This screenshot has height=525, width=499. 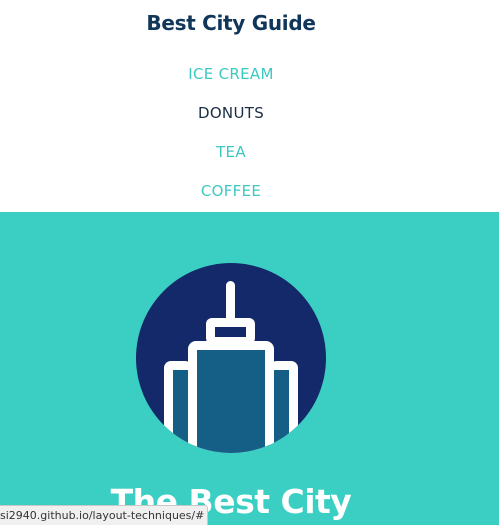 I want to click on nav-item-donuts: DONUTS, so click(x=231, y=118).